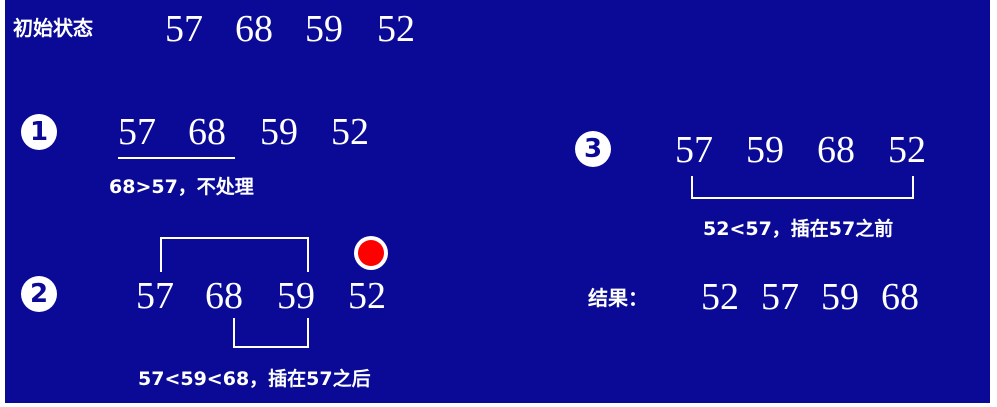 Image resolution: width=997 pixels, height=407 pixels. What do you see at coordinates (802, 187) in the screenshot?
I see `step-3-bottom-bracket` at bounding box center [802, 187].